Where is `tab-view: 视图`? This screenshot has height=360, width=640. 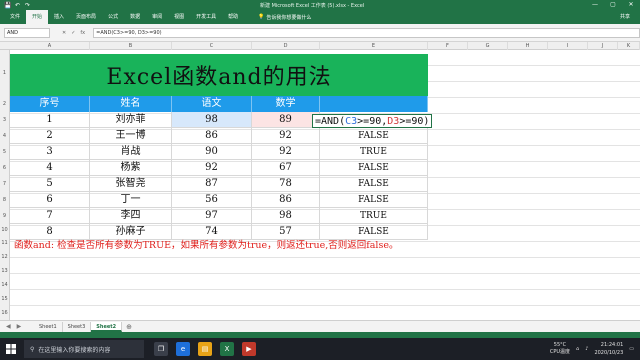 tab-view: 视图 is located at coordinates (179, 17).